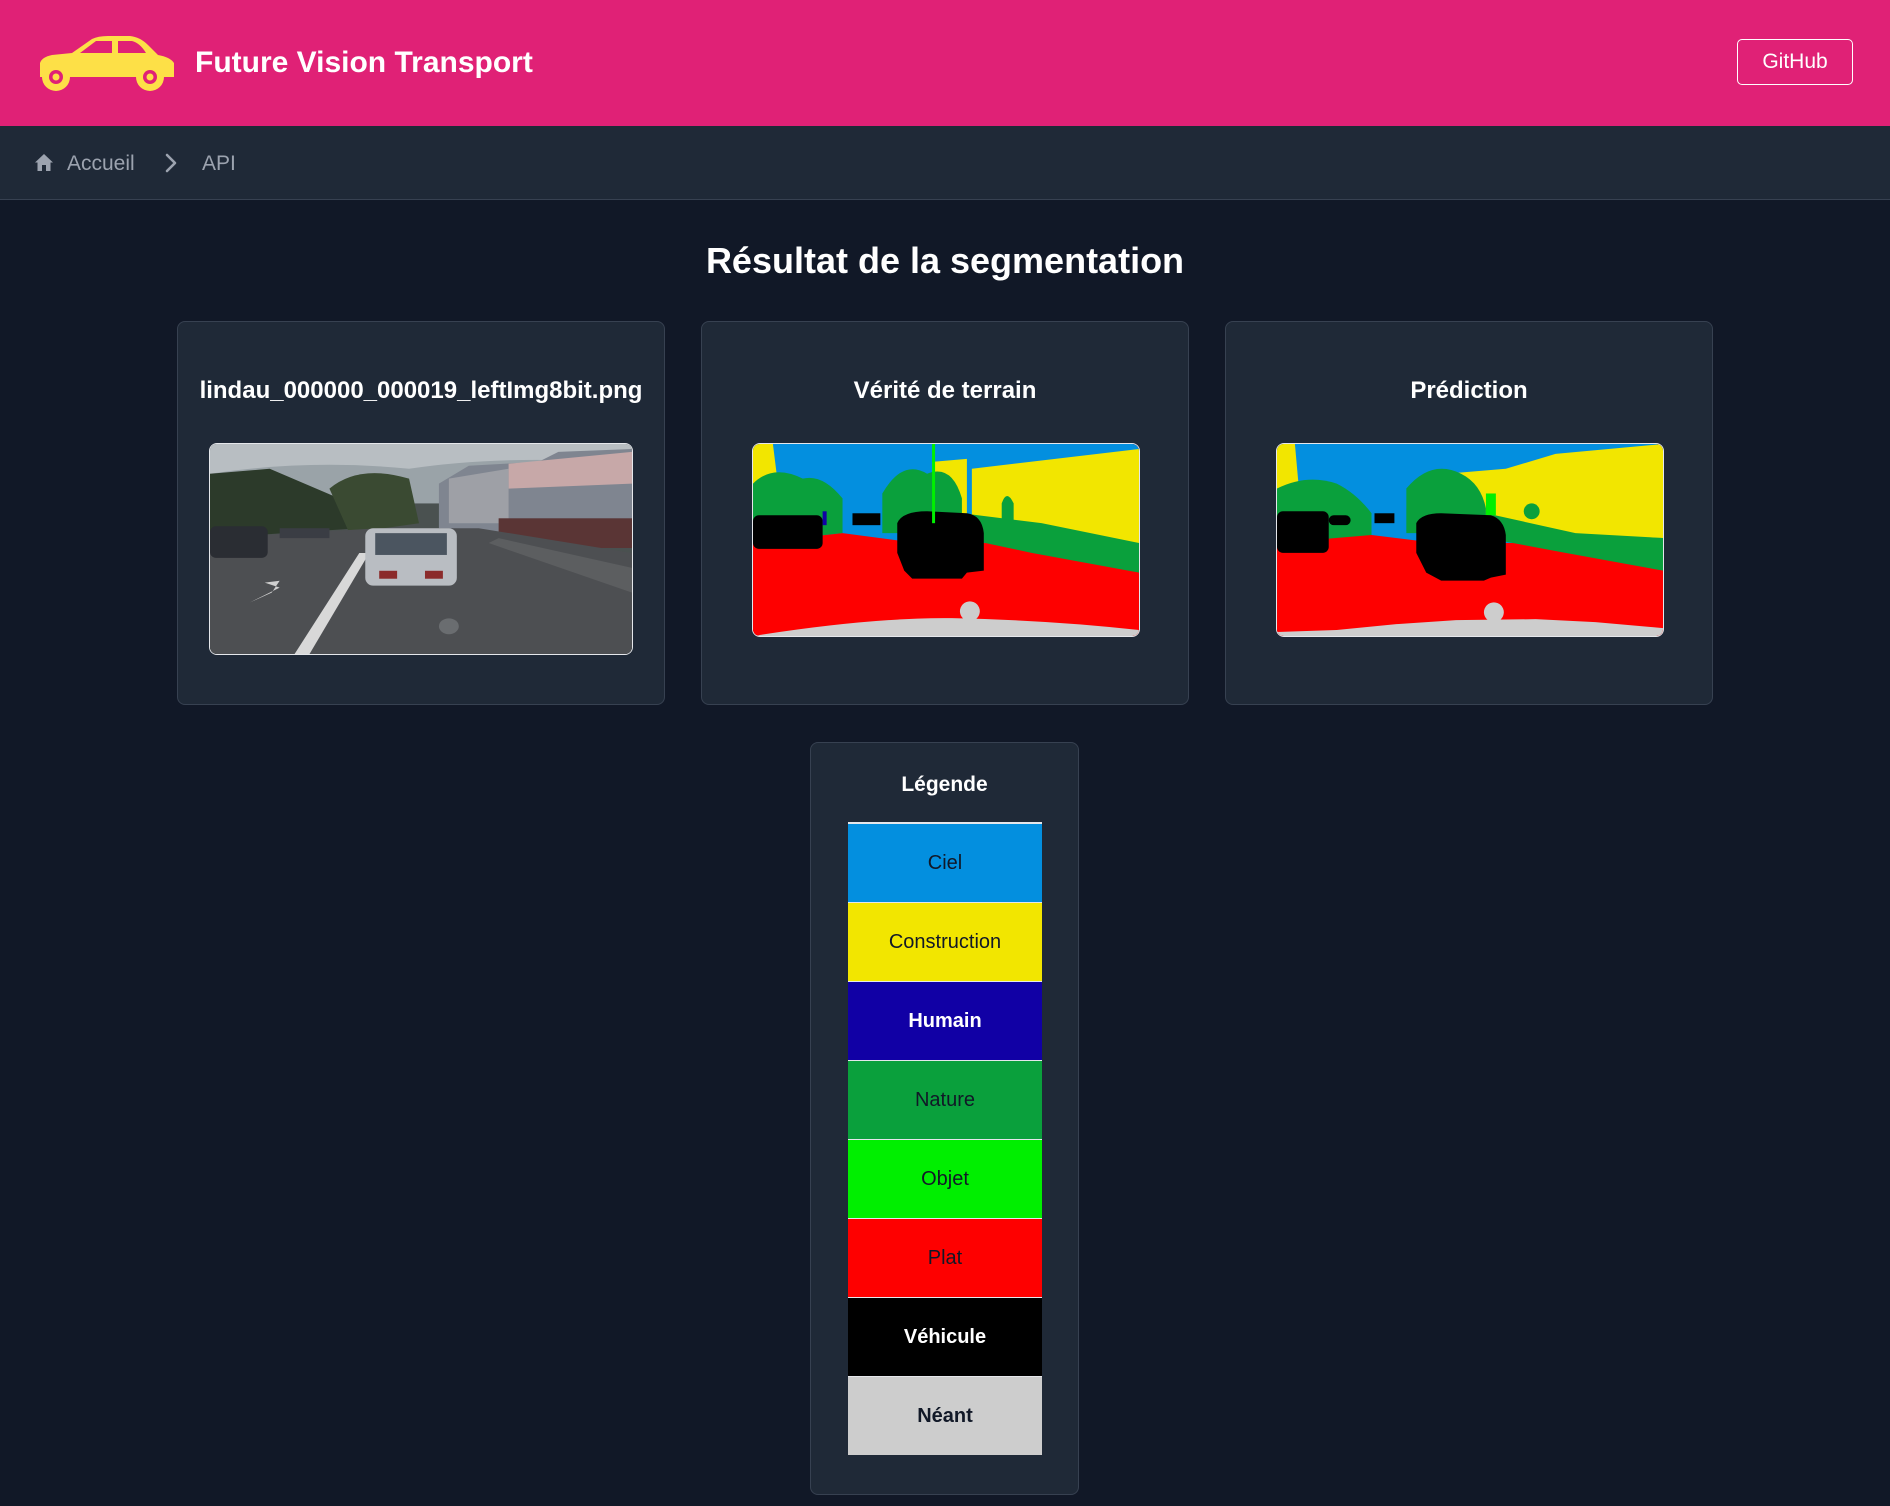  I want to click on legend-item-ciel: Ciel, so click(945, 863).